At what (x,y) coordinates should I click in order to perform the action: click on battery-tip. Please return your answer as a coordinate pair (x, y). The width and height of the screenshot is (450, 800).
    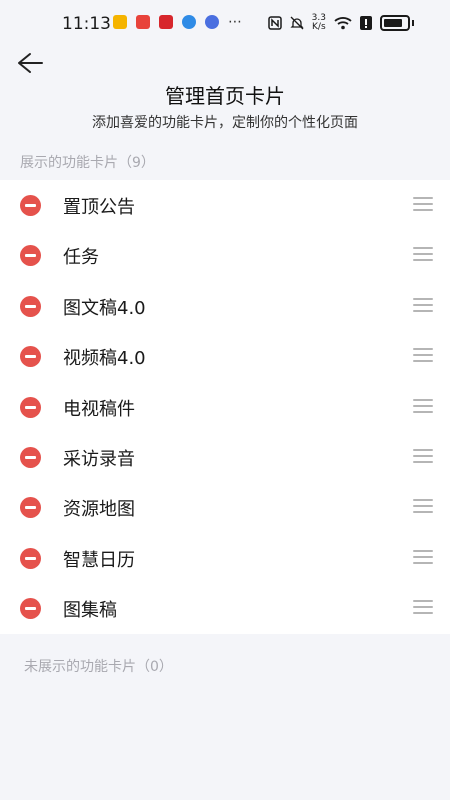
    Looking at the image, I should click on (413, 23).